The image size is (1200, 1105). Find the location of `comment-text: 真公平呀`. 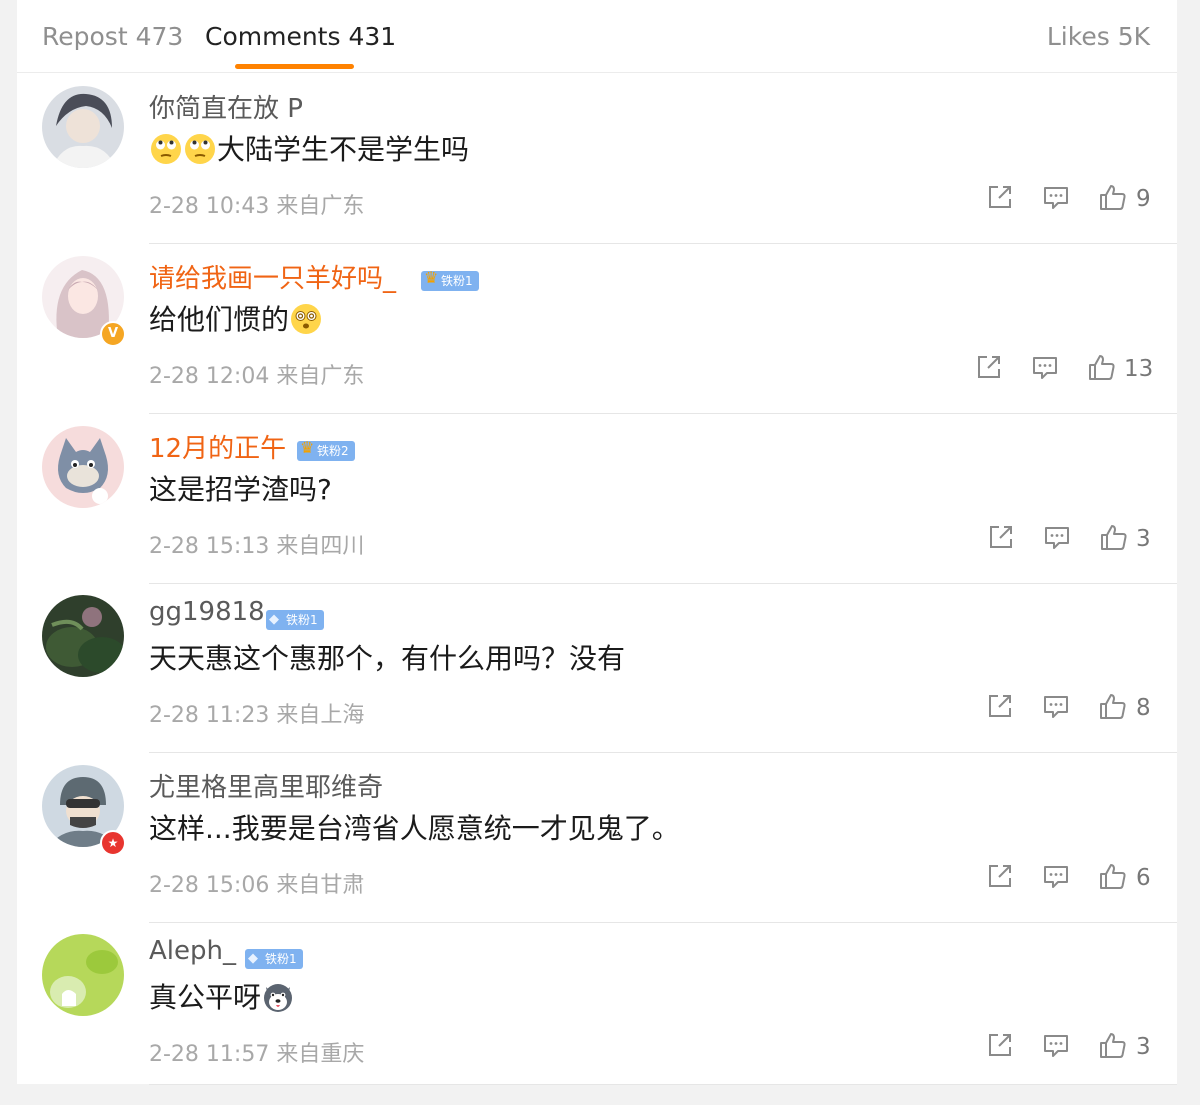

comment-text: 真公平呀 is located at coordinates (222, 996).